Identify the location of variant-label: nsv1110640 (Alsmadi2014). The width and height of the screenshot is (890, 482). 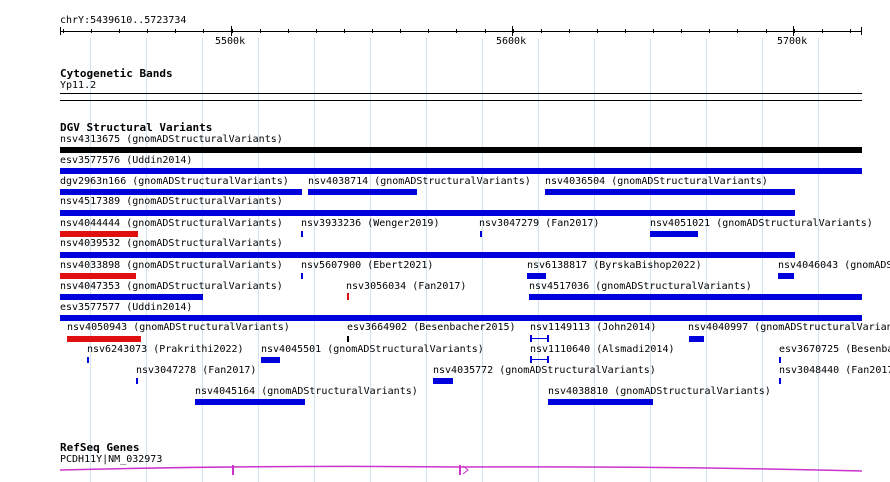
(602, 349).